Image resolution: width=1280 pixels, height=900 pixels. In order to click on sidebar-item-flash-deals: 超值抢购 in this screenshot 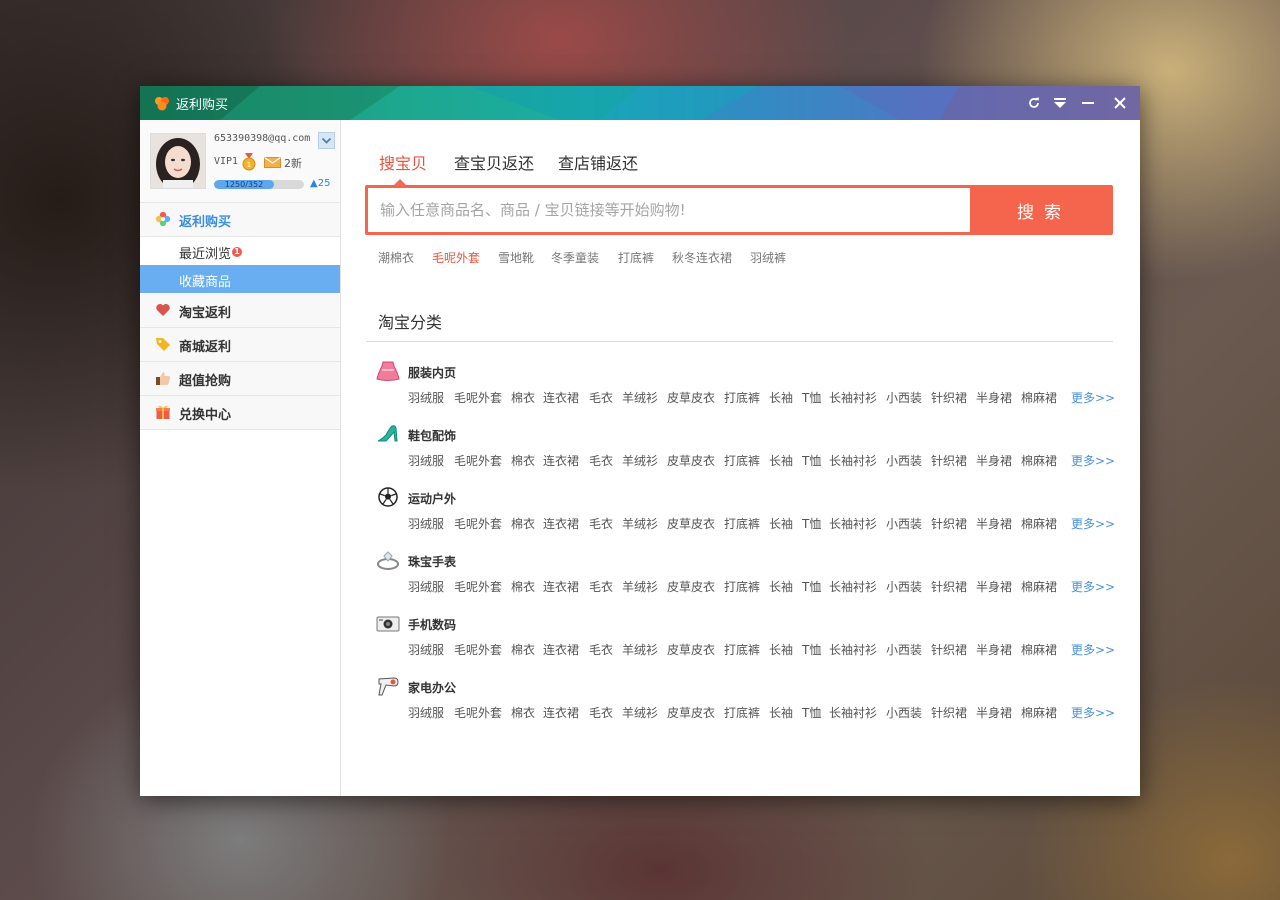, I will do `click(240, 379)`.